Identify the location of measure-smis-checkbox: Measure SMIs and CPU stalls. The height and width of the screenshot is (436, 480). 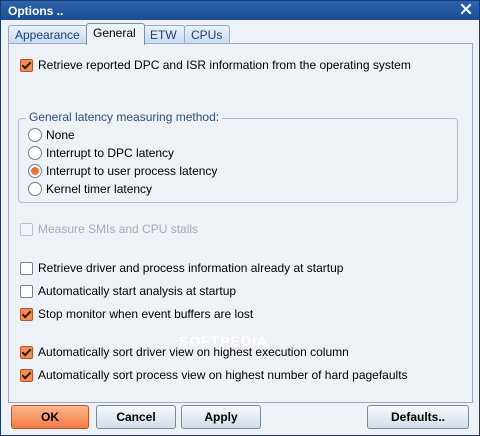
(170, 229).